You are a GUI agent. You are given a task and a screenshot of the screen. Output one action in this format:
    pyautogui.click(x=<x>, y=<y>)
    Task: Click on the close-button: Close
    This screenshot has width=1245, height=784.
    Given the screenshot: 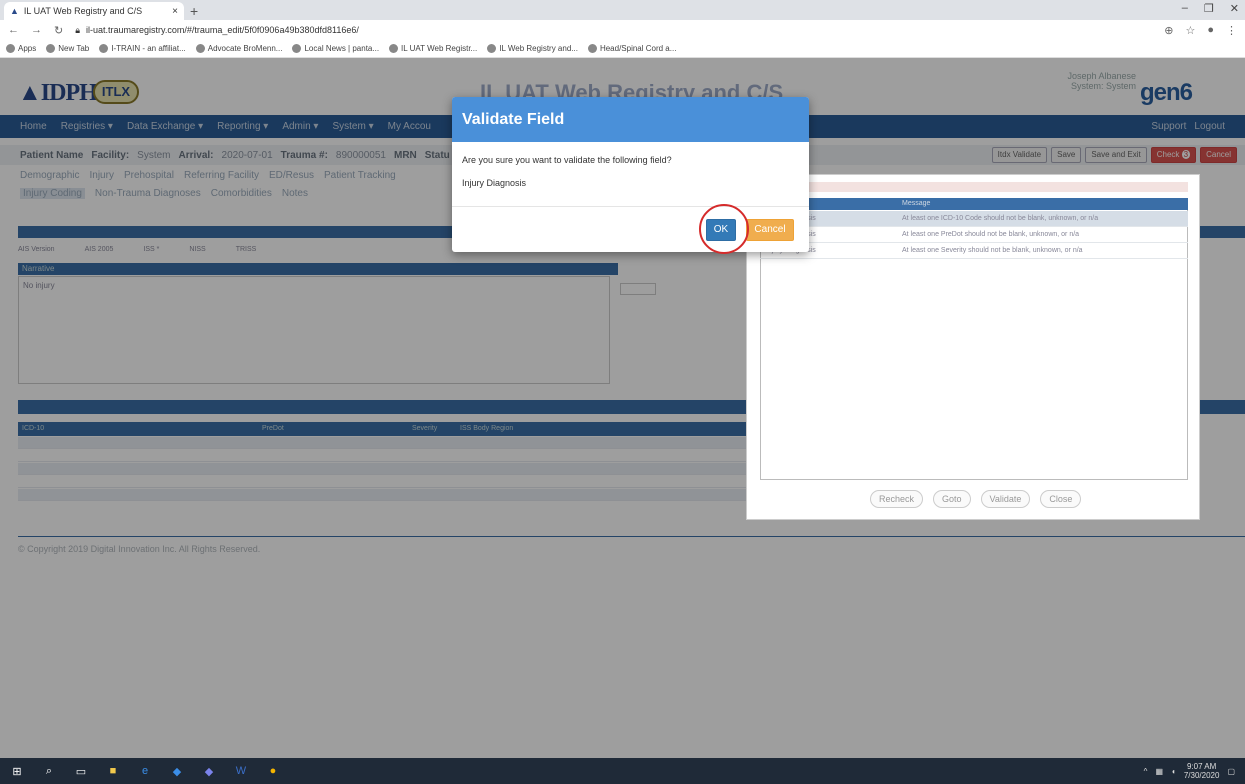 What is the action you would take?
    pyautogui.click(x=1061, y=499)
    